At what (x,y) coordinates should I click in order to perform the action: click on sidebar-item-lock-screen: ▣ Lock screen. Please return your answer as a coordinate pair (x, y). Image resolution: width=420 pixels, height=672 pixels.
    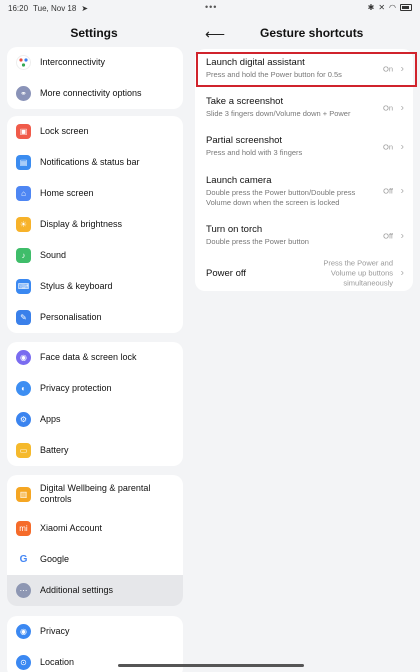
    Looking at the image, I should click on (95, 131).